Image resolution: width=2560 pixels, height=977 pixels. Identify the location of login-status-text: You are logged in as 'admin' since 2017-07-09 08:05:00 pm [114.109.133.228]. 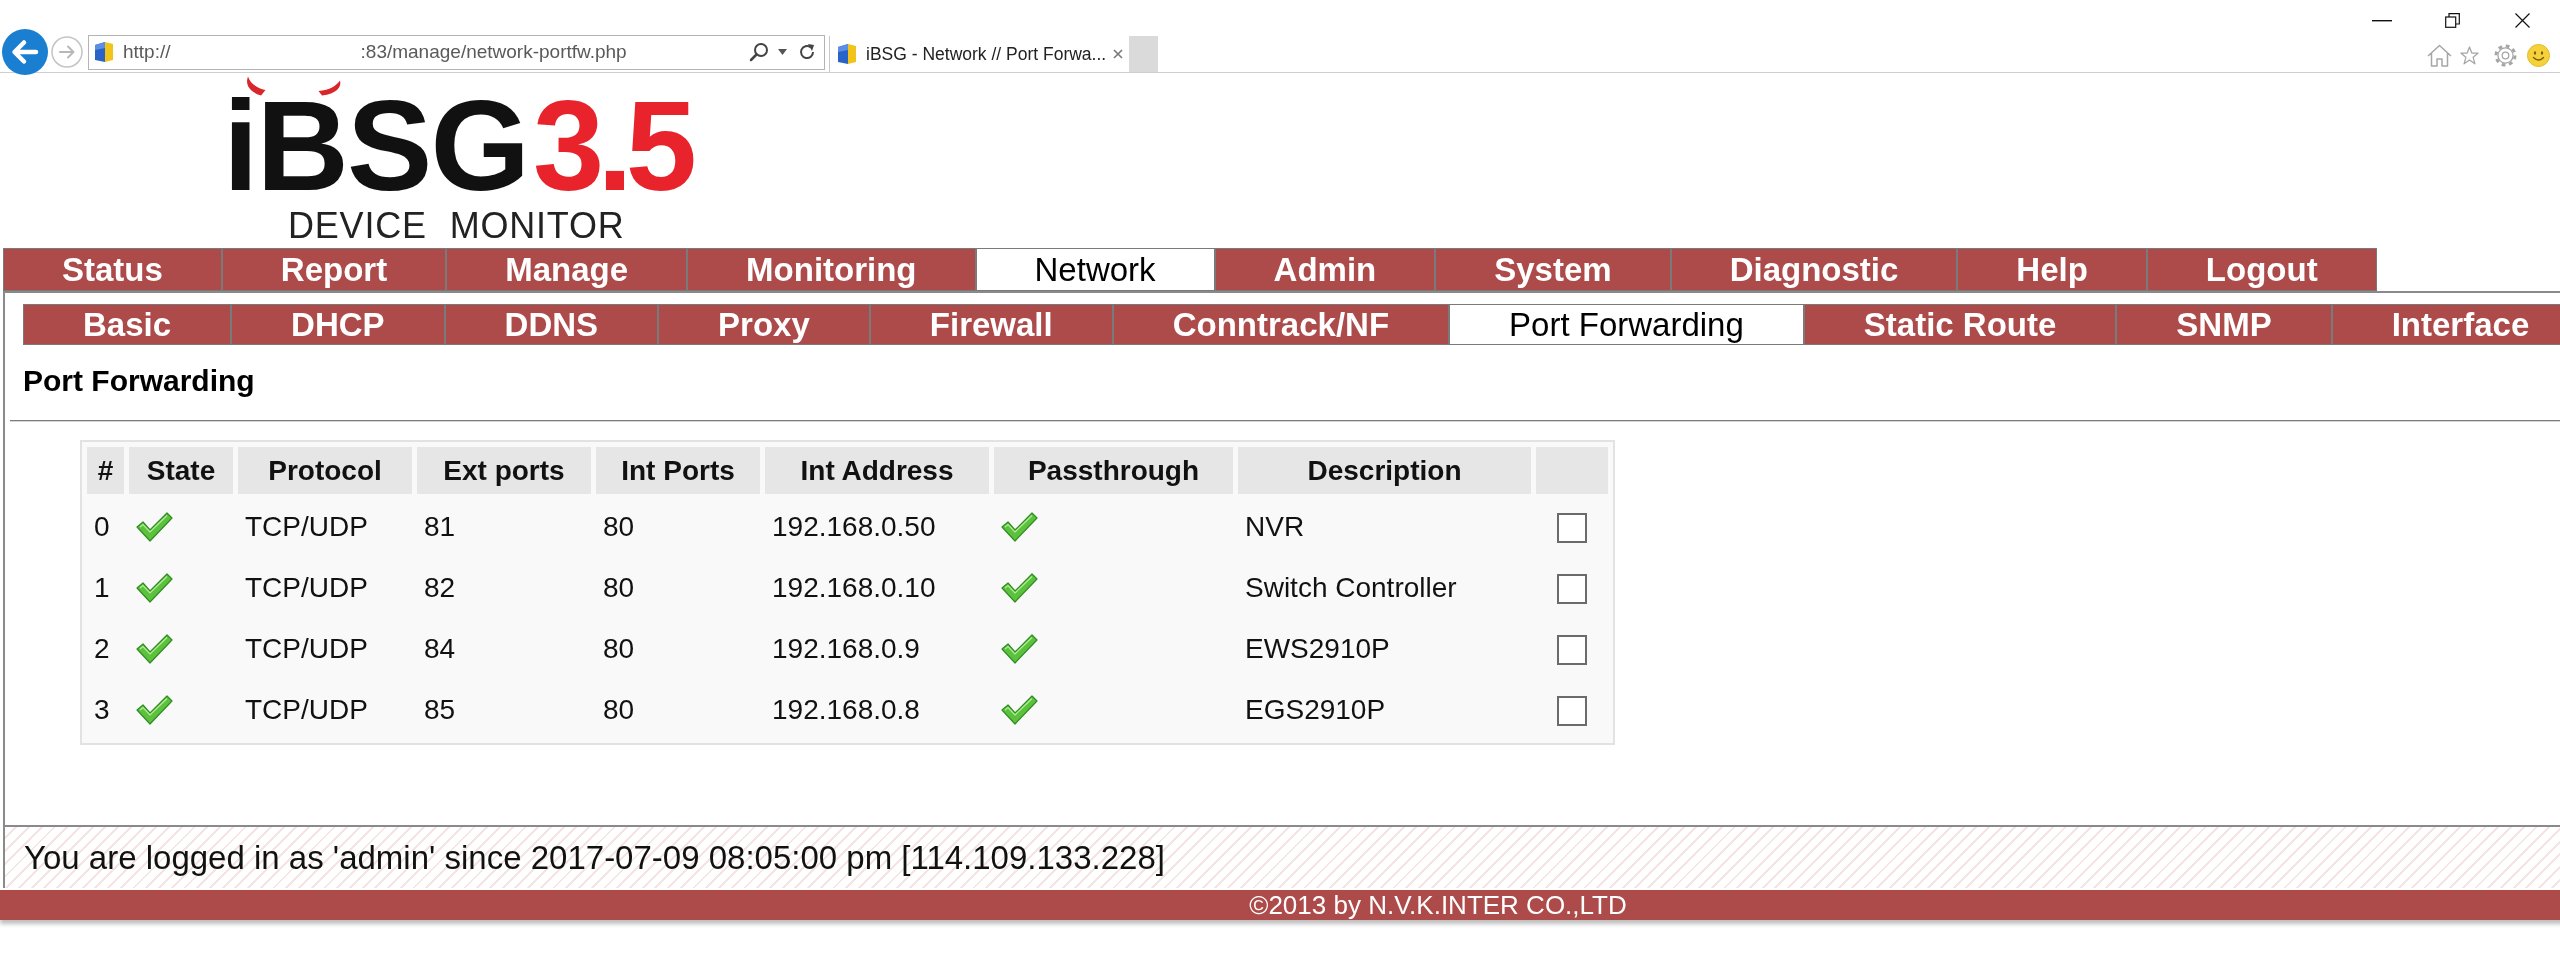
(594, 858).